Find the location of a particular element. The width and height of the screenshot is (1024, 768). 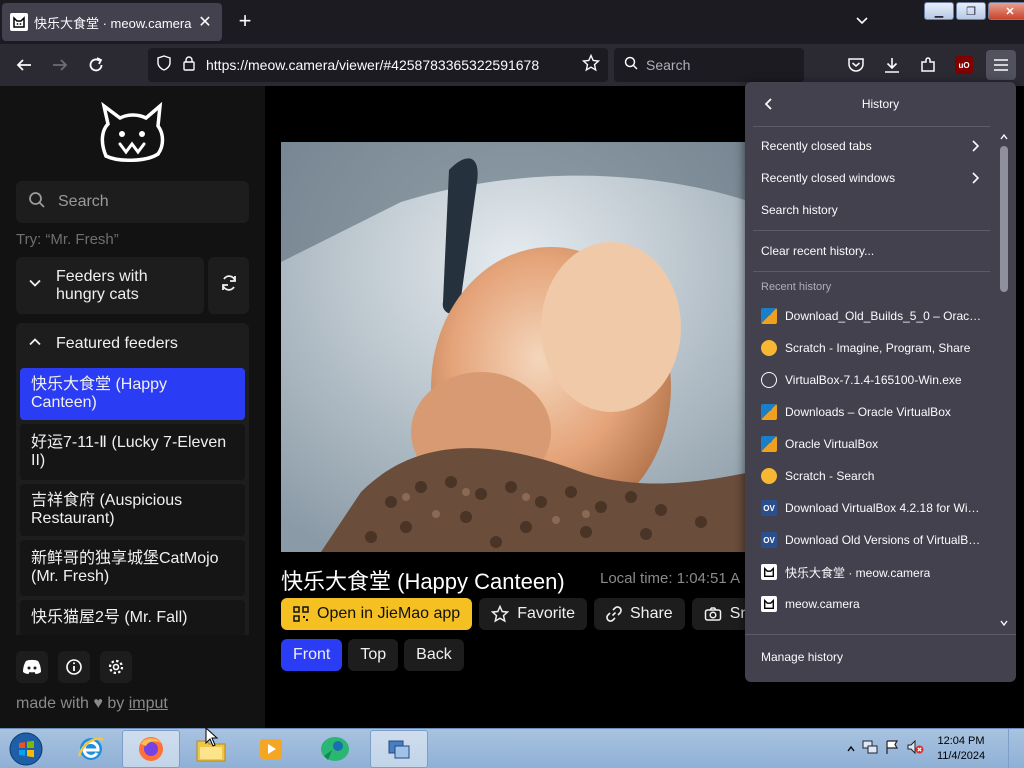

camera-icon is located at coordinates (712, 614).